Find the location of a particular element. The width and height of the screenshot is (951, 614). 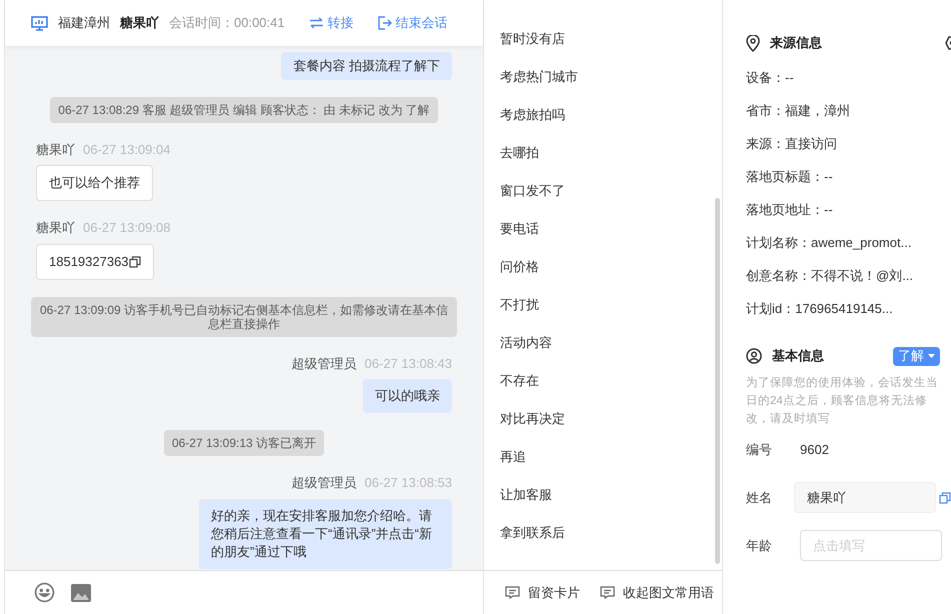

quick-reply-item: 拿到联系后 is located at coordinates (611, 533).